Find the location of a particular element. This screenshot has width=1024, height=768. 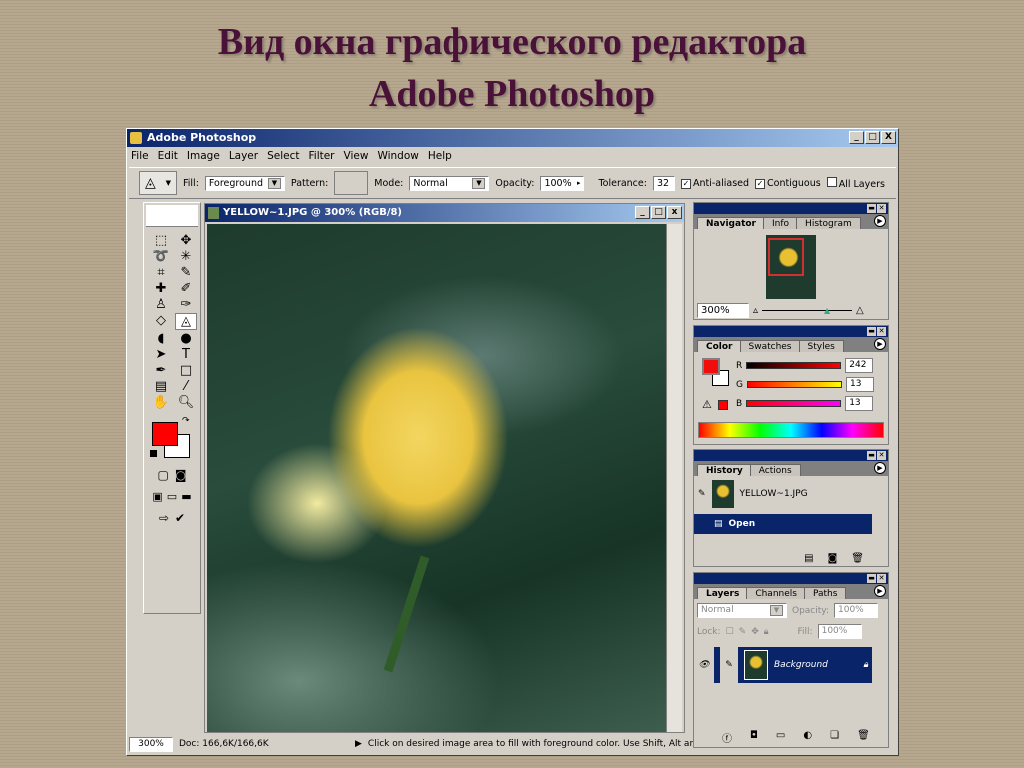

b-input: 13 is located at coordinates (859, 403).